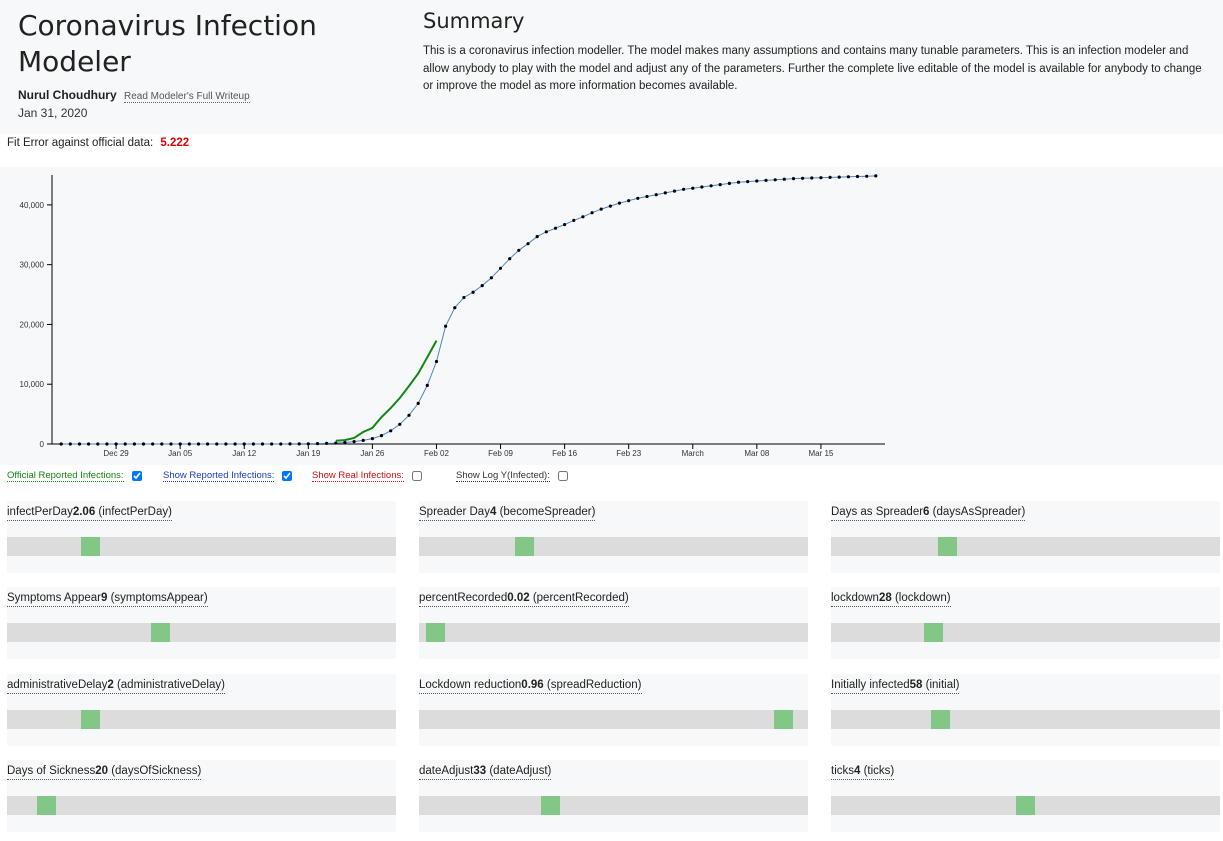  I want to click on toggle-official-checkbox, so click(136, 476).